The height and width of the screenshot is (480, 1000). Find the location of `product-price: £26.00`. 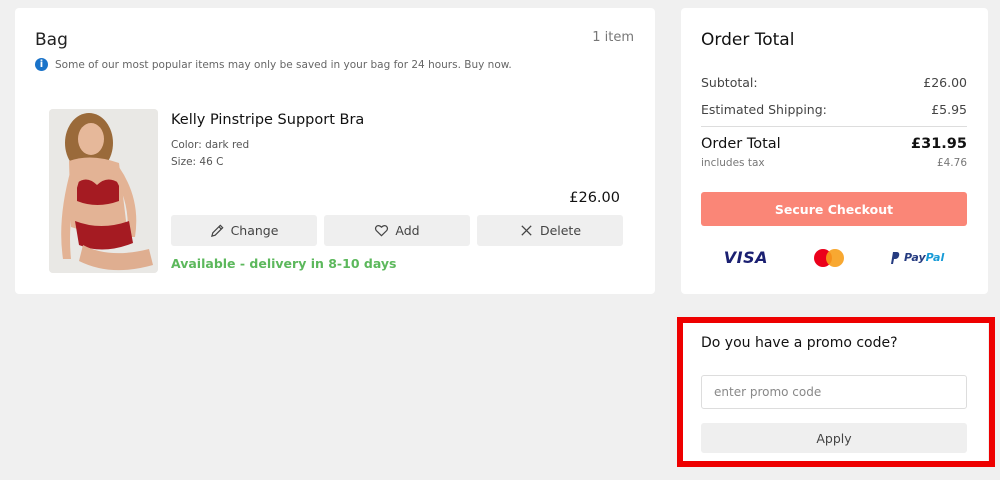

product-price: £26.00 is located at coordinates (594, 198).